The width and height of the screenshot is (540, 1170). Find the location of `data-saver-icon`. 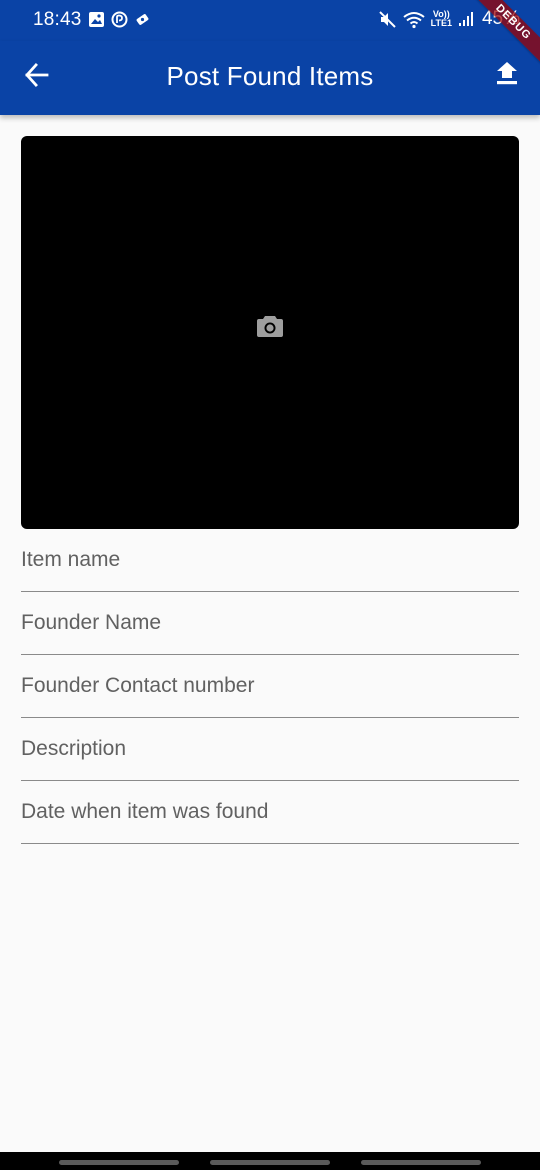

data-saver-icon is located at coordinates (142, 19).